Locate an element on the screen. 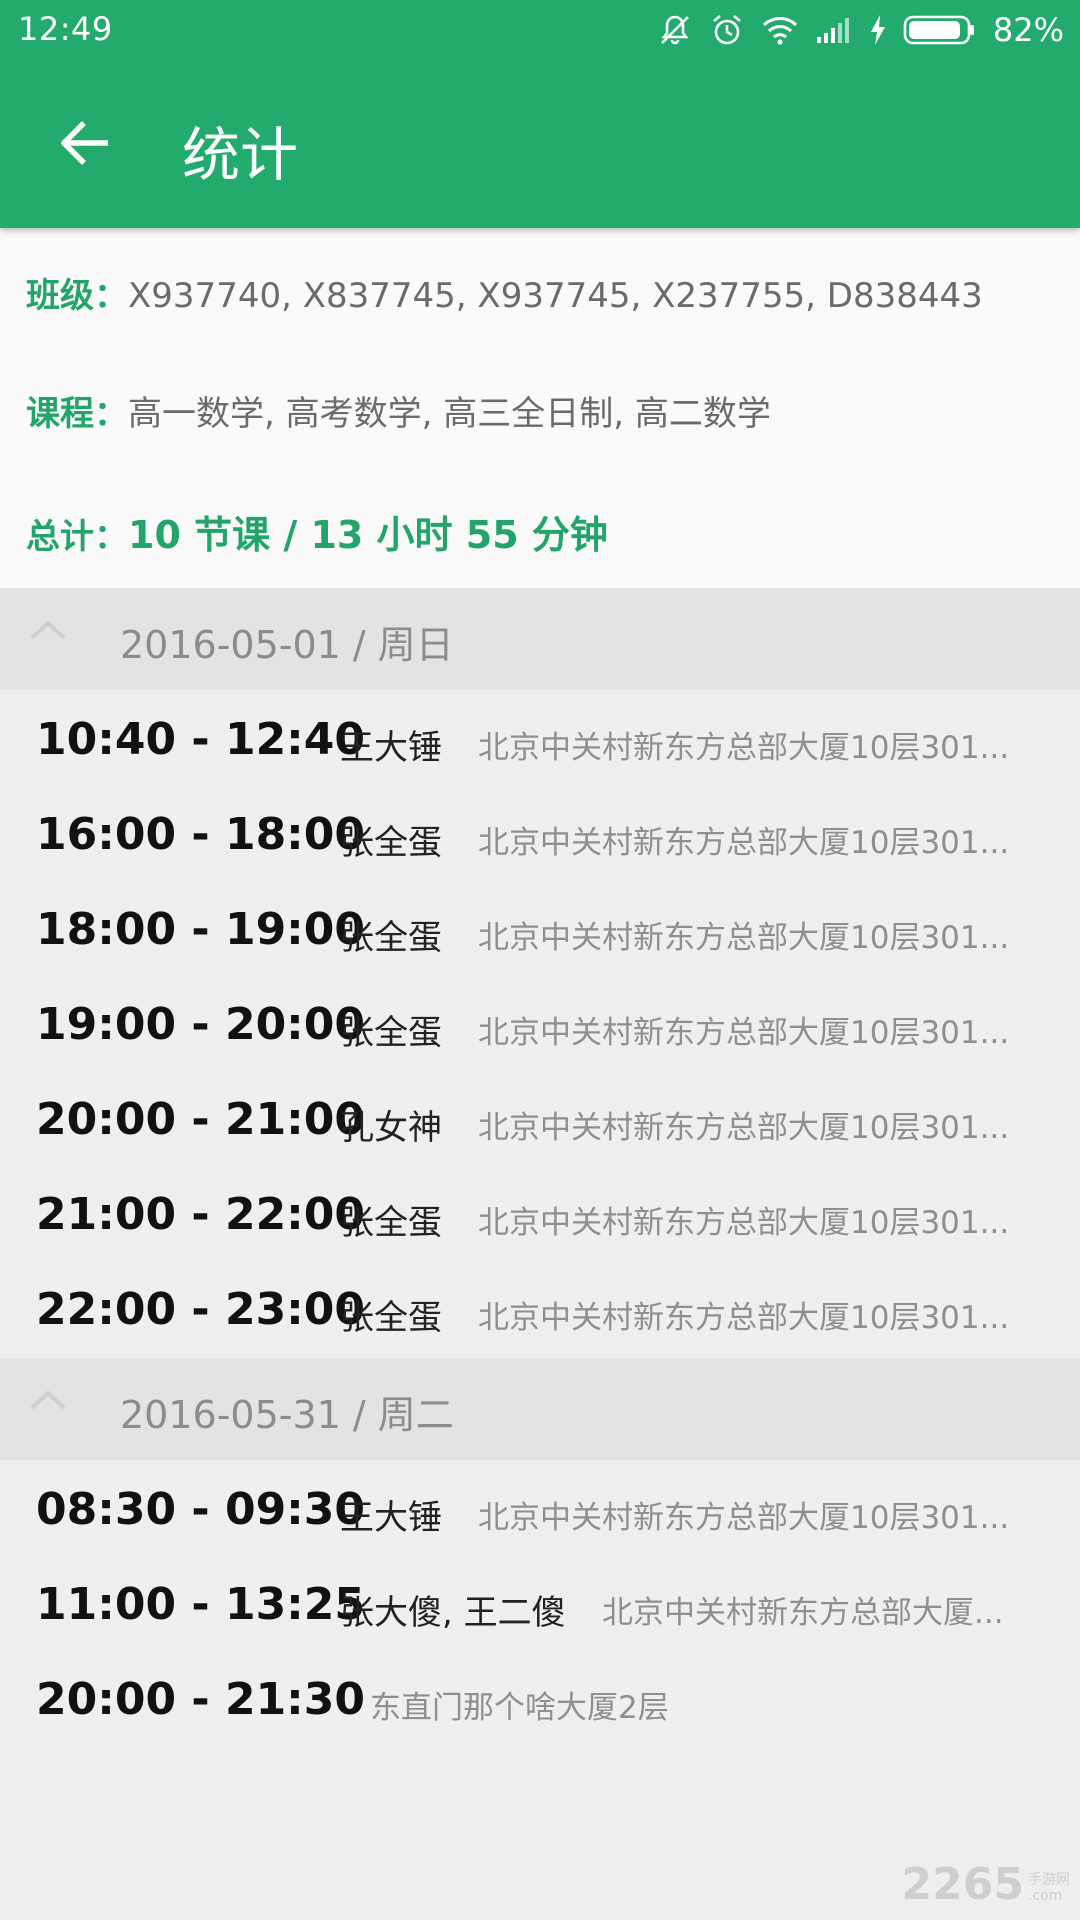  course-label: 课程： is located at coordinates (77, 414).